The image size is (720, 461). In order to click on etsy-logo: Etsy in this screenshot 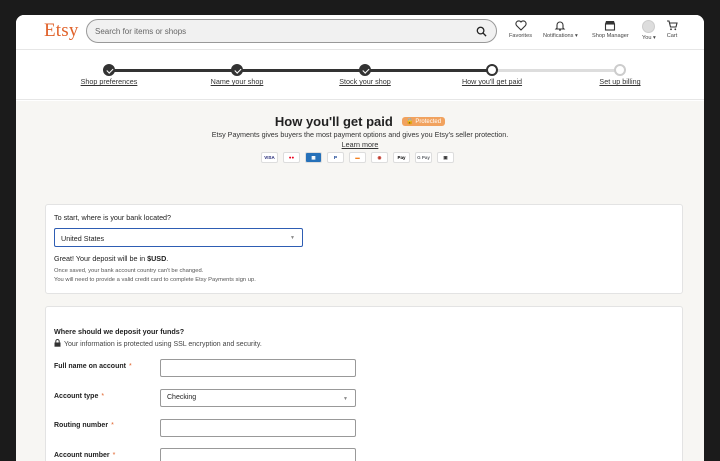, I will do `click(61, 31)`.